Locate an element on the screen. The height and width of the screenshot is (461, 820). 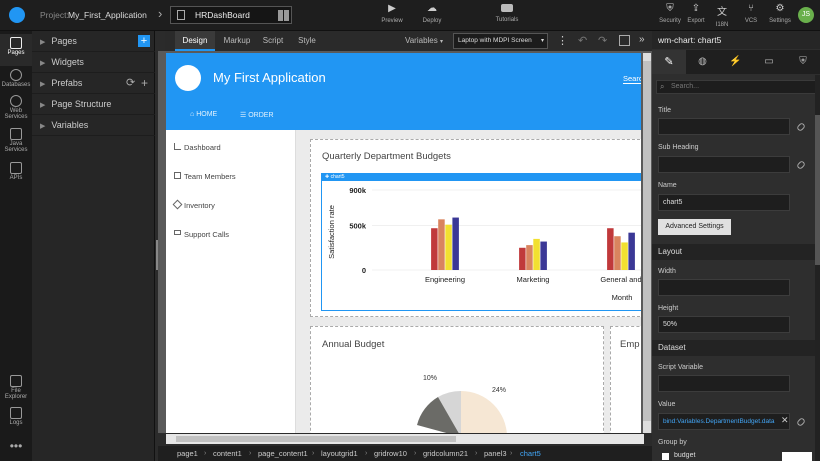
variables-dropdown: Variables ▾ is located at coordinates (424, 41).